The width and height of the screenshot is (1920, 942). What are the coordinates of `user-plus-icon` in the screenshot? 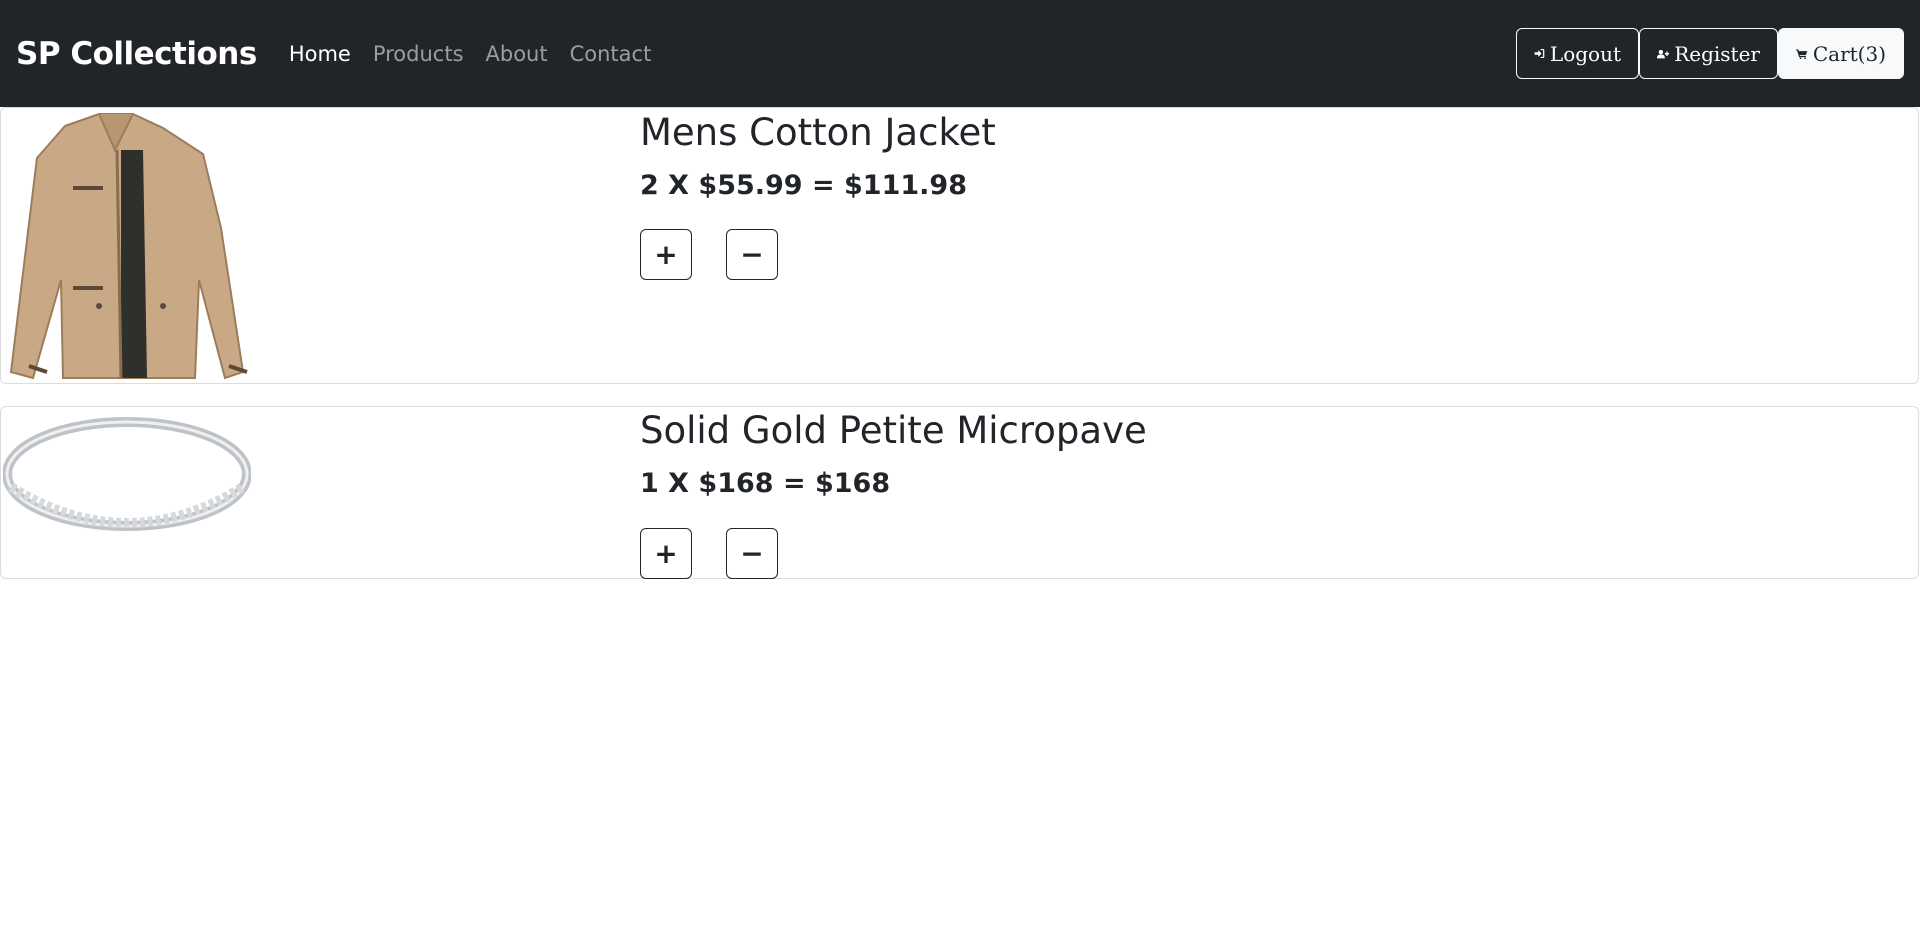 It's located at (1663, 53).